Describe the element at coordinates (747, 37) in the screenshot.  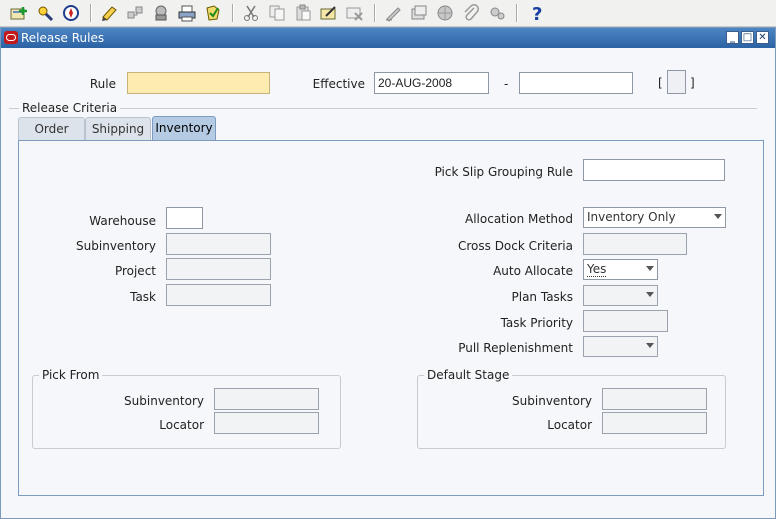
I see `maximize-icon: □` at that location.